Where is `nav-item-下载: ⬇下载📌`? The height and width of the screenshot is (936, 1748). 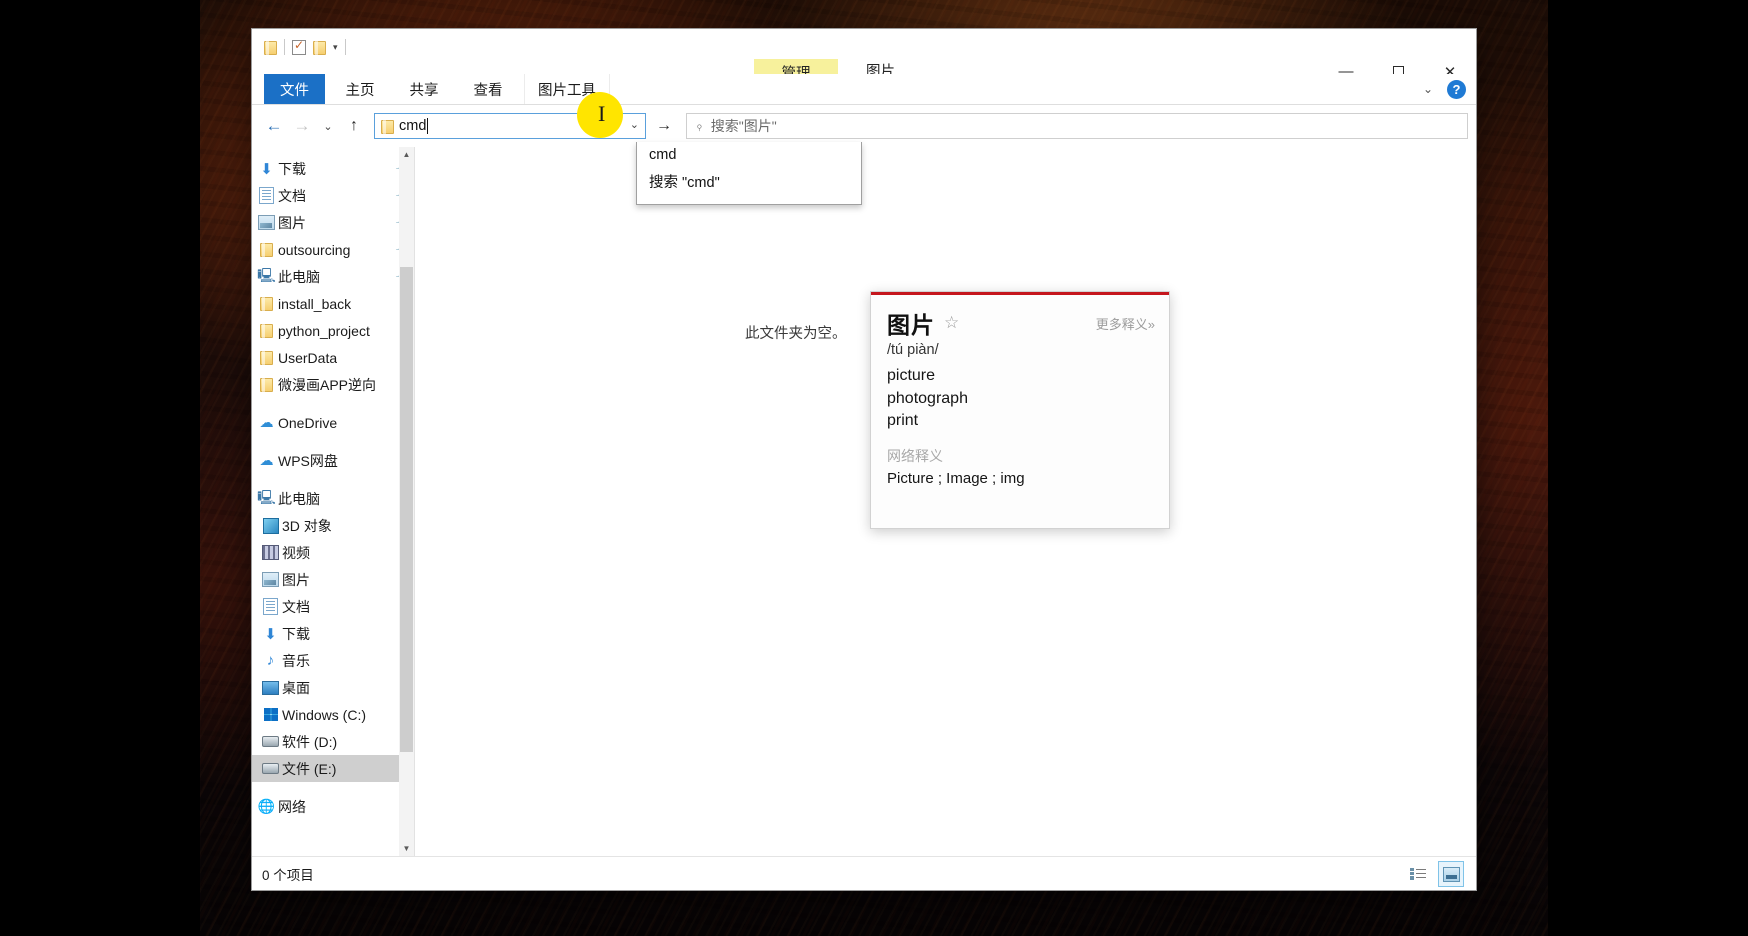
nav-item-下载: ⬇下载📌 is located at coordinates (333, 168).